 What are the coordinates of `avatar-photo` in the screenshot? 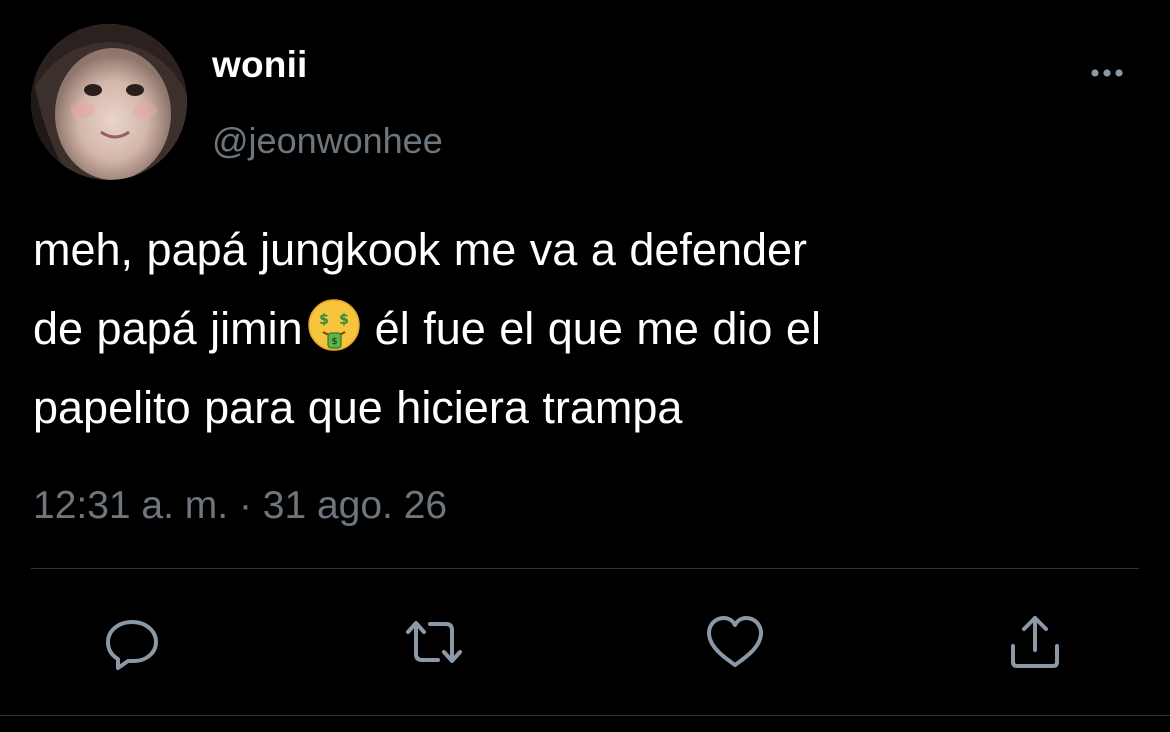 It's located at (109, 102).